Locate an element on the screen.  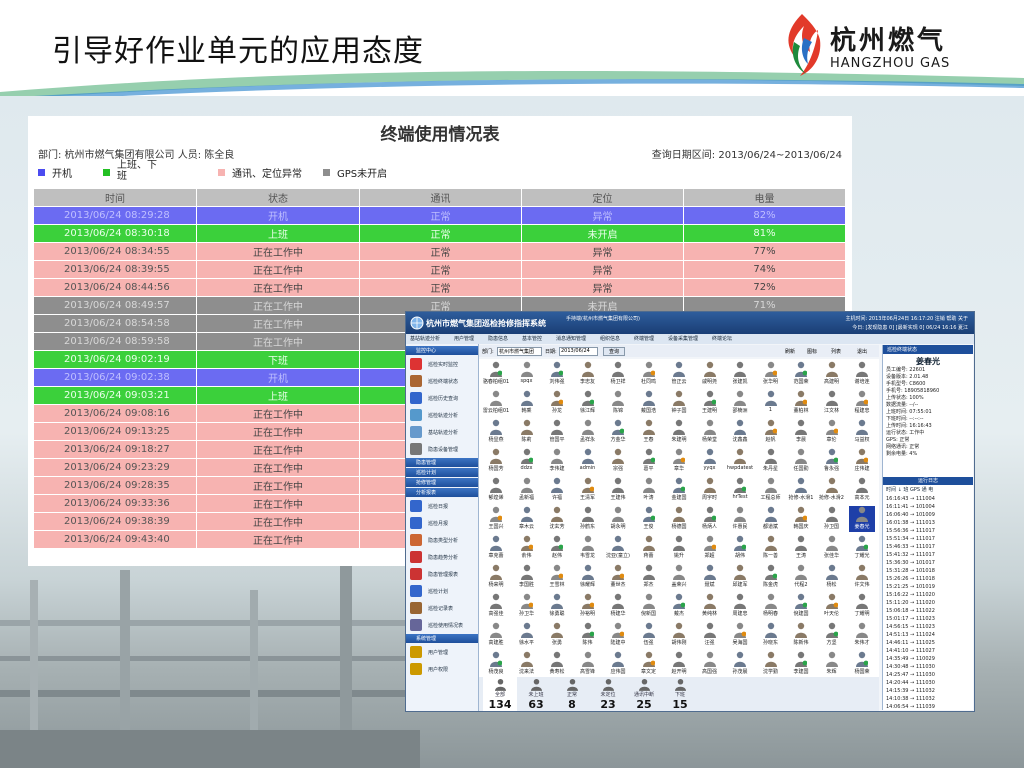
person-cell: 张华明 is located at coordinates (771, 374).